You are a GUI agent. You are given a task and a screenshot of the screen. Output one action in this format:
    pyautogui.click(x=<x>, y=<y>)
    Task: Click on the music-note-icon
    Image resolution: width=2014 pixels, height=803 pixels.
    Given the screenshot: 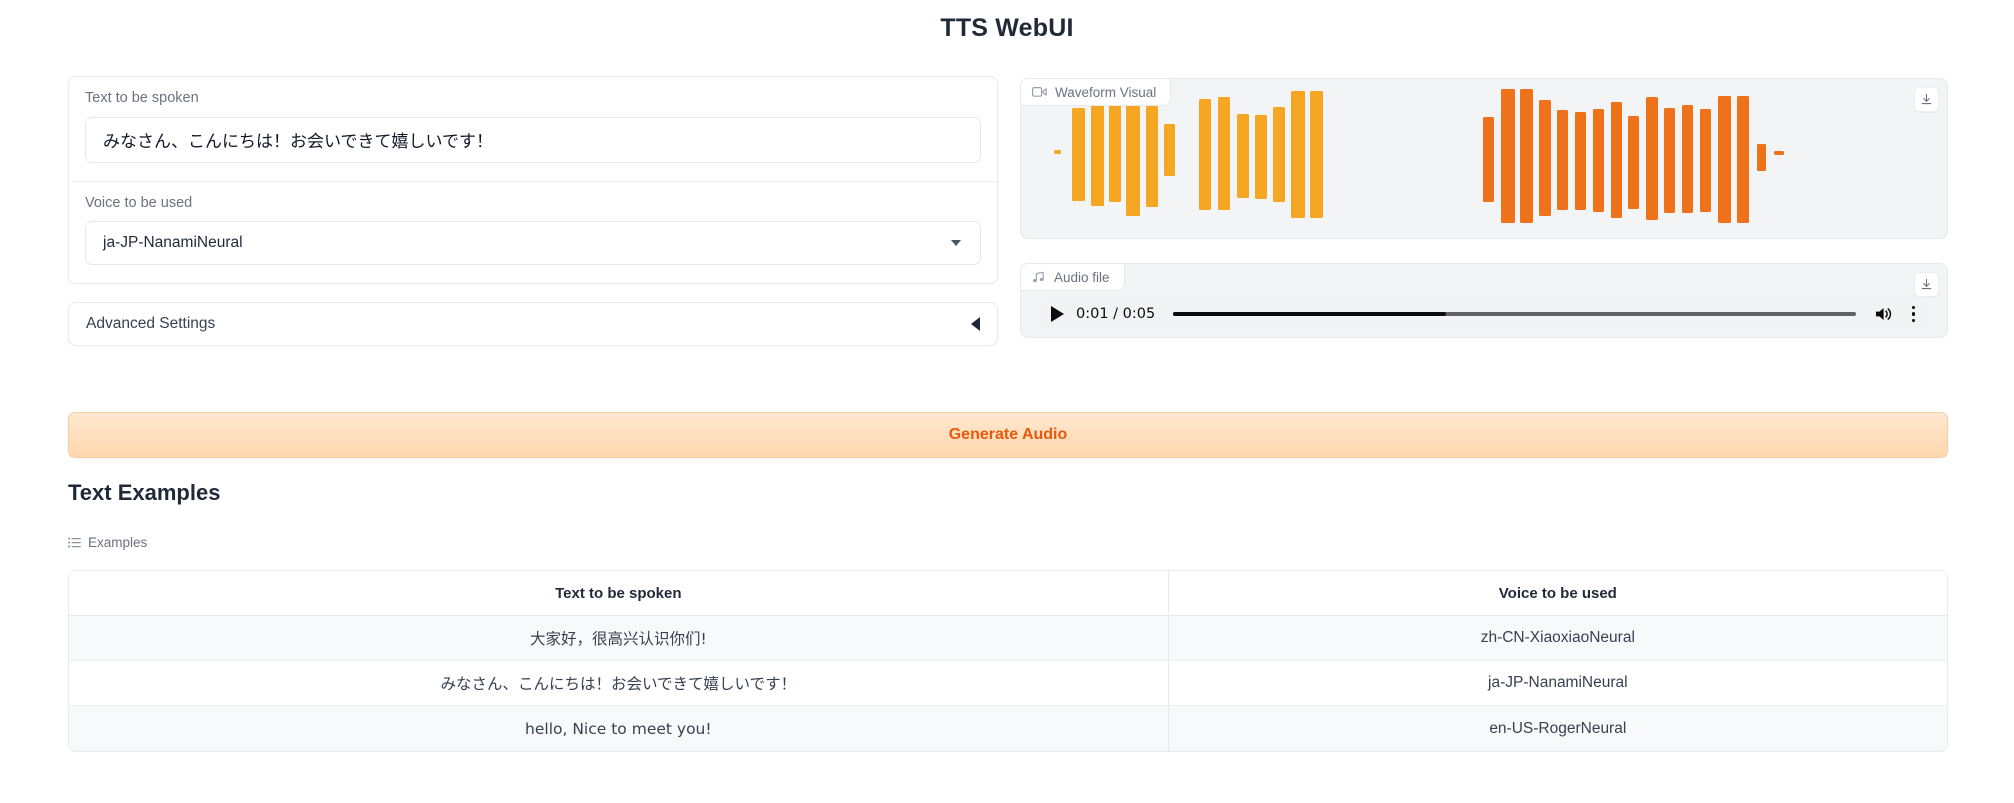 What is the action you would take?
    pyautogui.click(x=1038, y=276)
    